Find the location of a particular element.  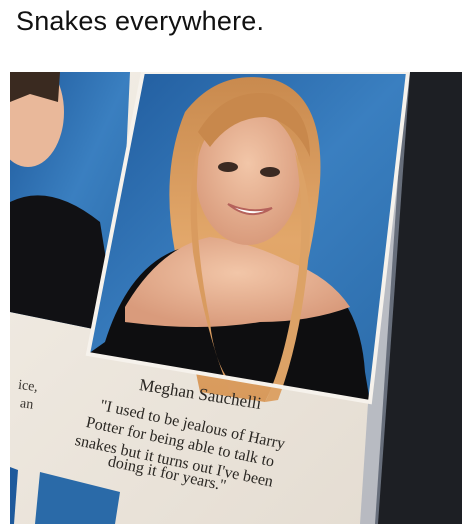

post-caption: Snakes everywhere. is located at coordinates (140, 21).